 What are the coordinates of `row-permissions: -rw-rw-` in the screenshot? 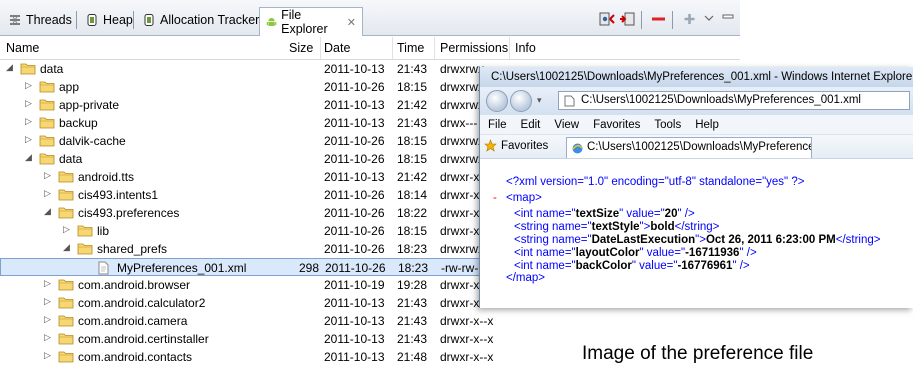 It's located at (460, 268).